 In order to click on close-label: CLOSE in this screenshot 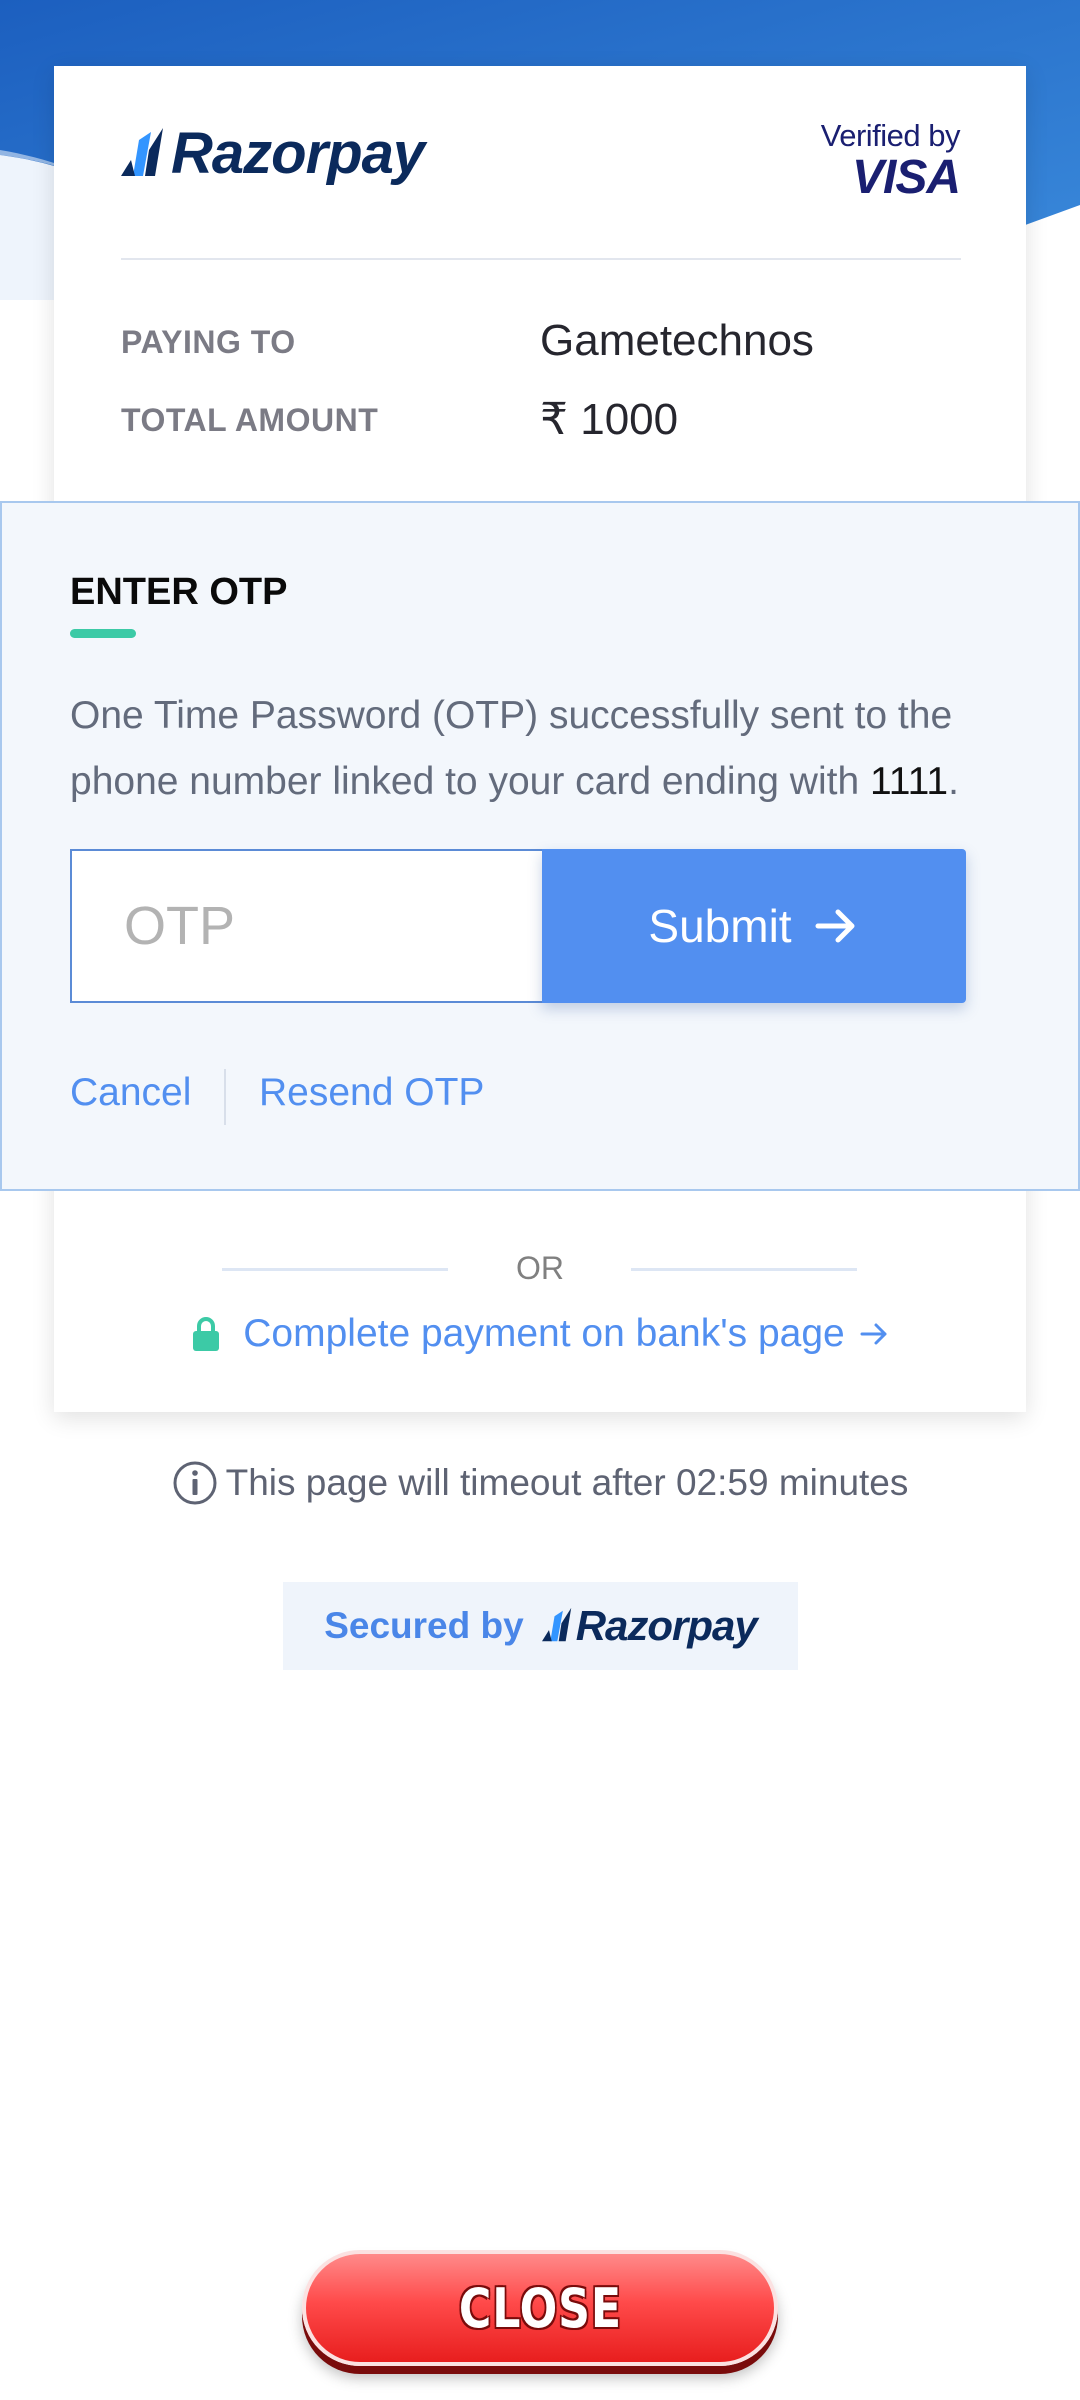, I will do `click(540, 2308)`.